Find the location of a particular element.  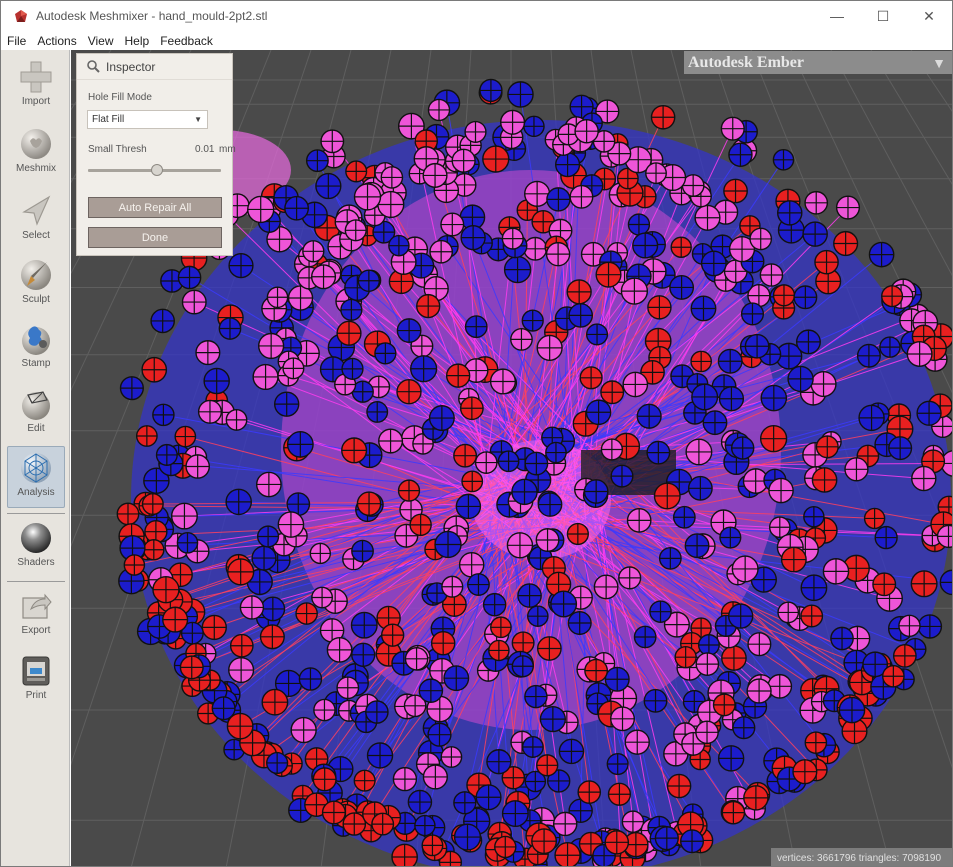

minimize-button: — is located at coordinates (837, 16).